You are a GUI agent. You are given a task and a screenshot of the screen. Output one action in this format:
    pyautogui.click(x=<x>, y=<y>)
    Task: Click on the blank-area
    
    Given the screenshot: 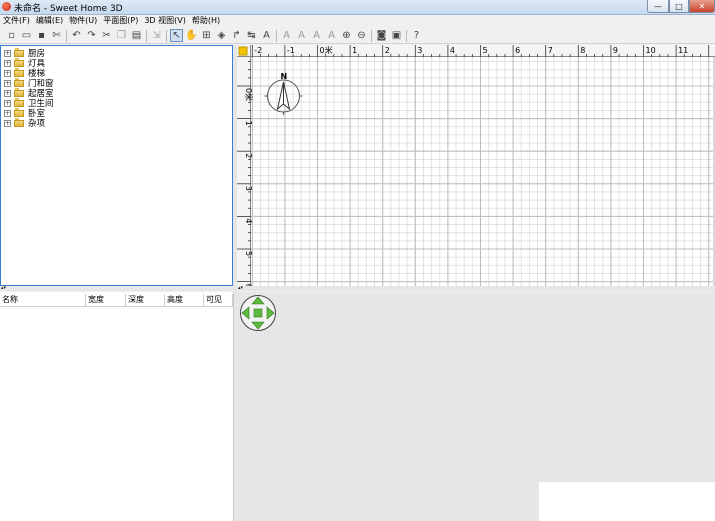 What is the action you would take?
    pyautogui.click(x=627, y=501)
    